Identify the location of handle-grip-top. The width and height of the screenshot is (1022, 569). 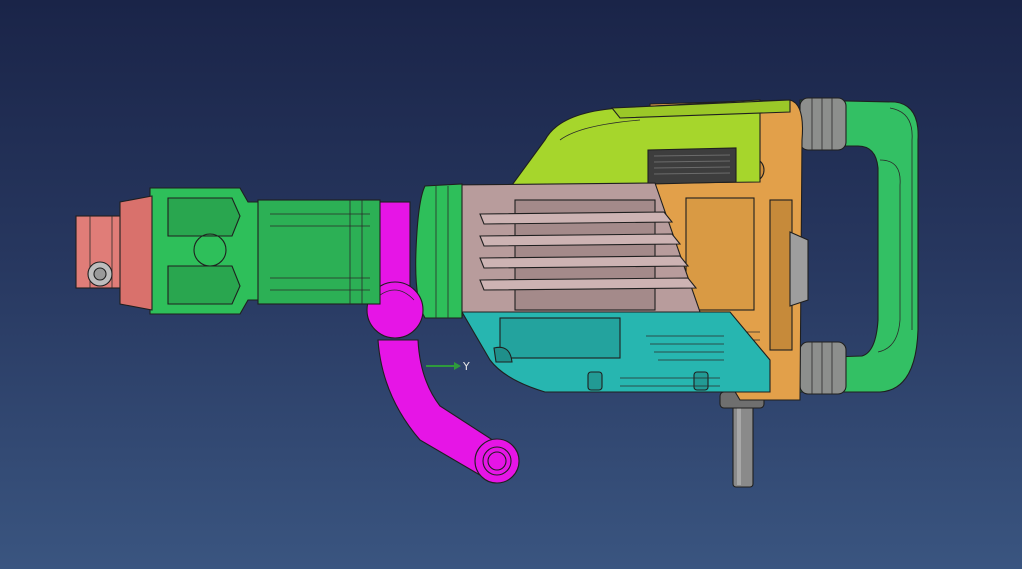
(823, 124).